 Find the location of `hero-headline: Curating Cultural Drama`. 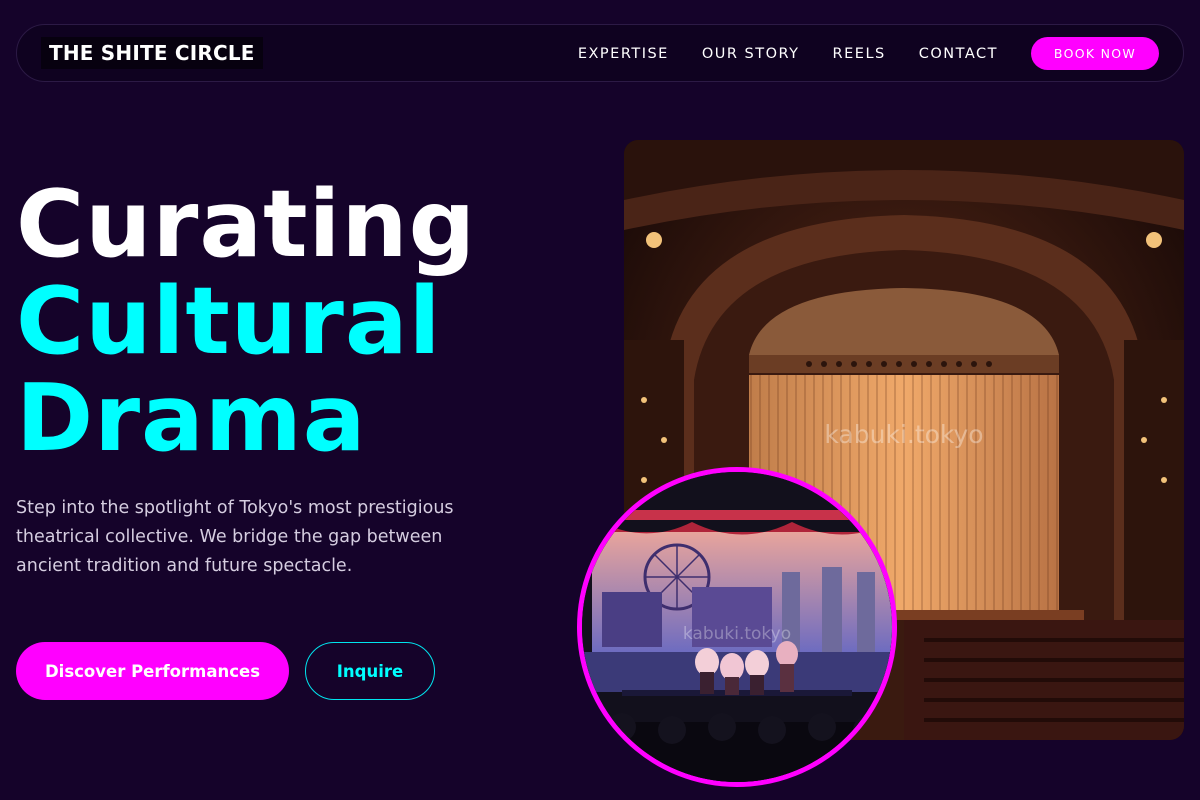

hero-headline: Curating Cultural Drama is located at coordinates (246, 321).